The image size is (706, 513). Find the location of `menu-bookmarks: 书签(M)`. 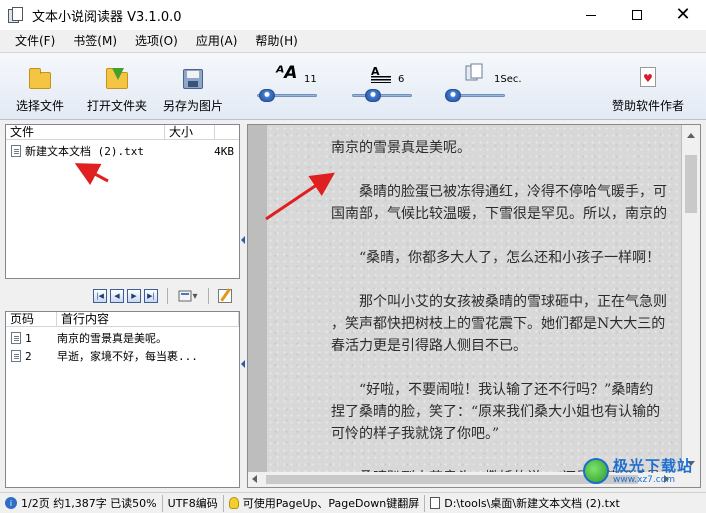

menu-bookmarks: 书签(M) is located at coordinates (95, 41).